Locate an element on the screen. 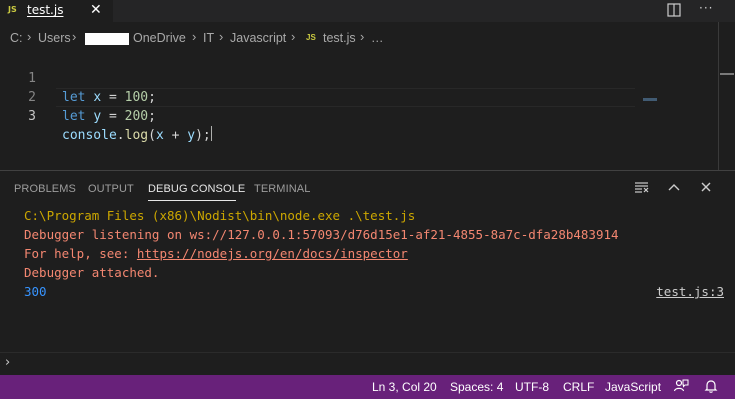 This screenshot has height=399, width=735. identifier: x is located at coordinates (159, 135).